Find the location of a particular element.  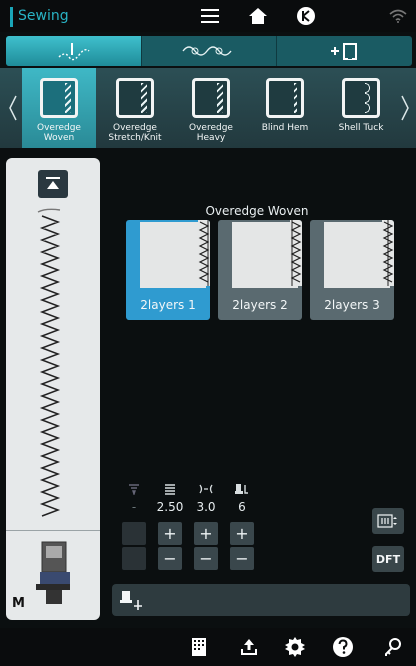

stitch-info-bar is located at coordinates (261, 600).